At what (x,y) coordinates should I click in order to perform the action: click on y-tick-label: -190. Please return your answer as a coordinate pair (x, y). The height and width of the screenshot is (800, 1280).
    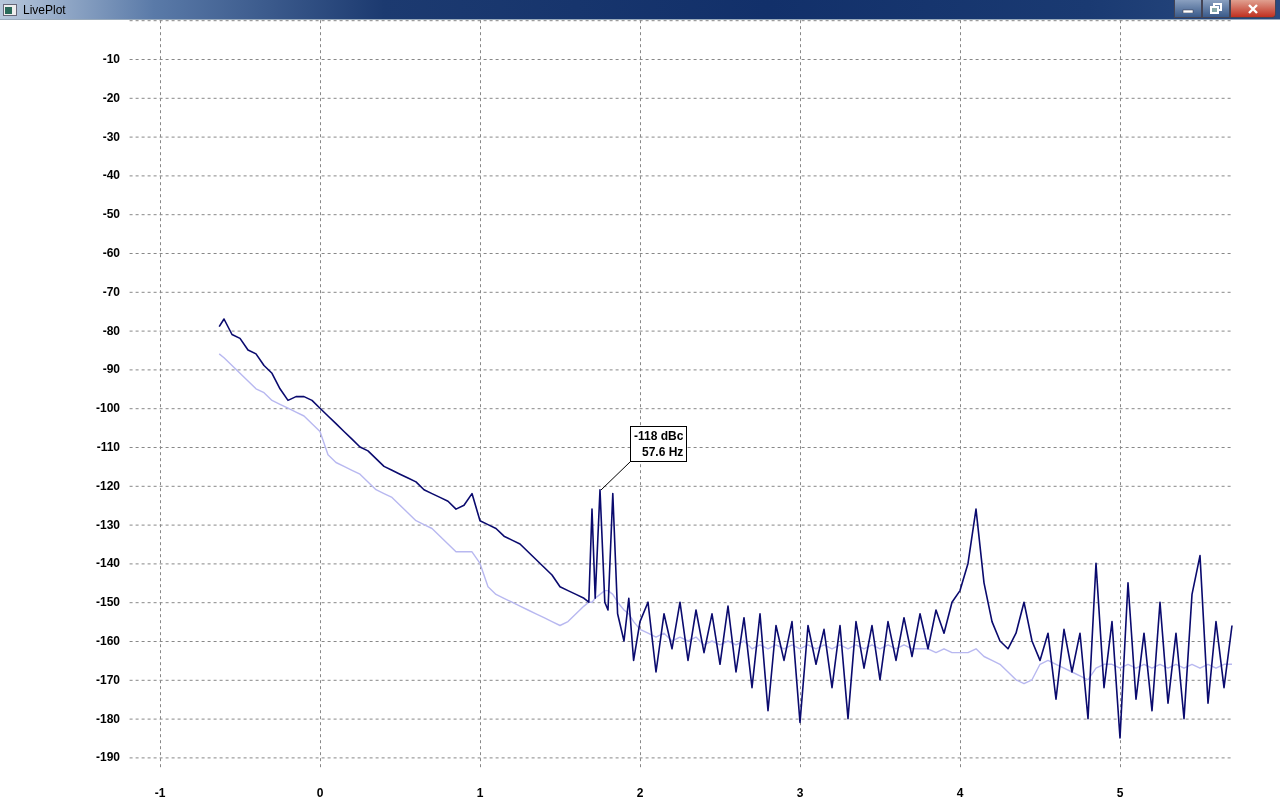
    Looking at the image, I should click on (107, 757).